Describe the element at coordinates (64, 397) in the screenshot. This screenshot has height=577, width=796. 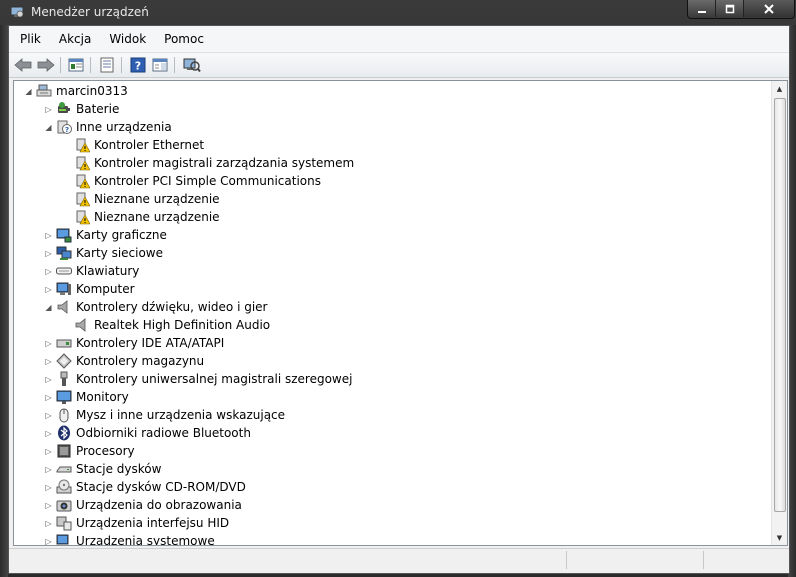
I see `monitor-icon` at that location.